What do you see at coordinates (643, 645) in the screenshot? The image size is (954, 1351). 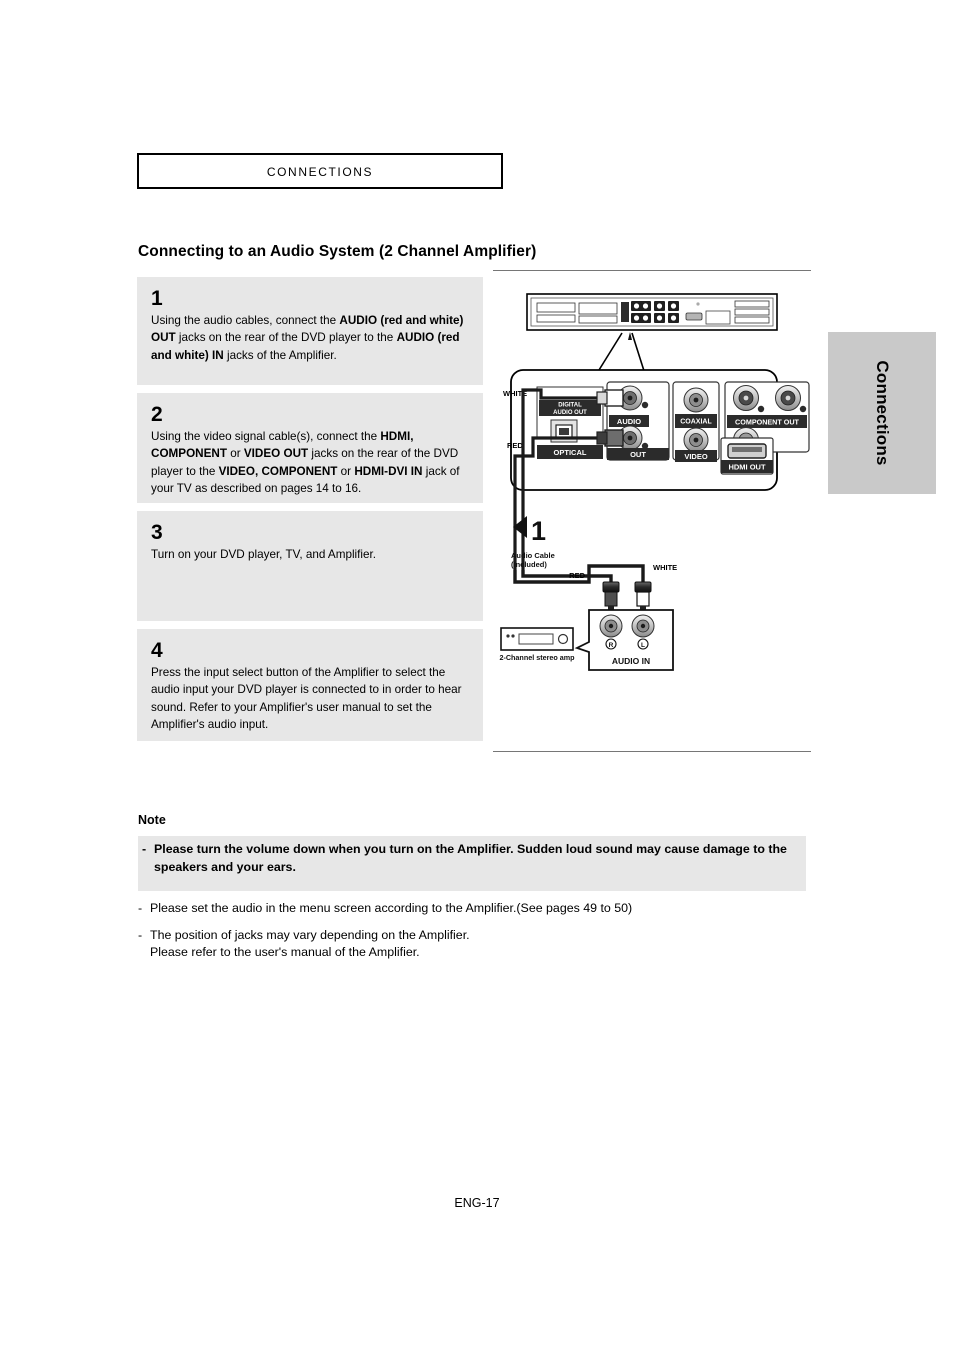 I see `label-jack-l: L` at bounding box center [643, 645].